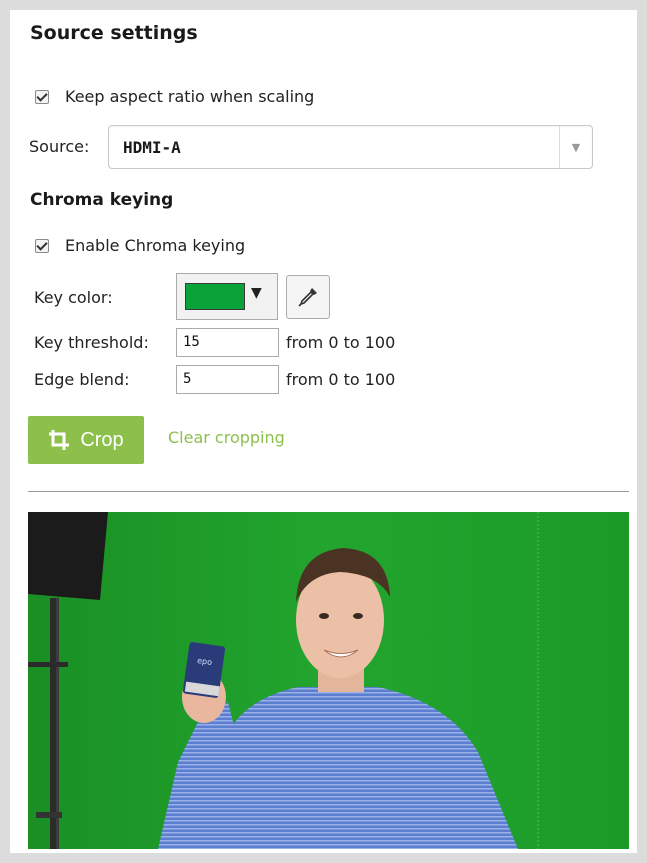 Image resolution: width=647 pixels, height=863 pixels. Describe the element at coordinates (226, 437) in the screenshot. I see `clear-cropping-link: Clear cropping` at that location.